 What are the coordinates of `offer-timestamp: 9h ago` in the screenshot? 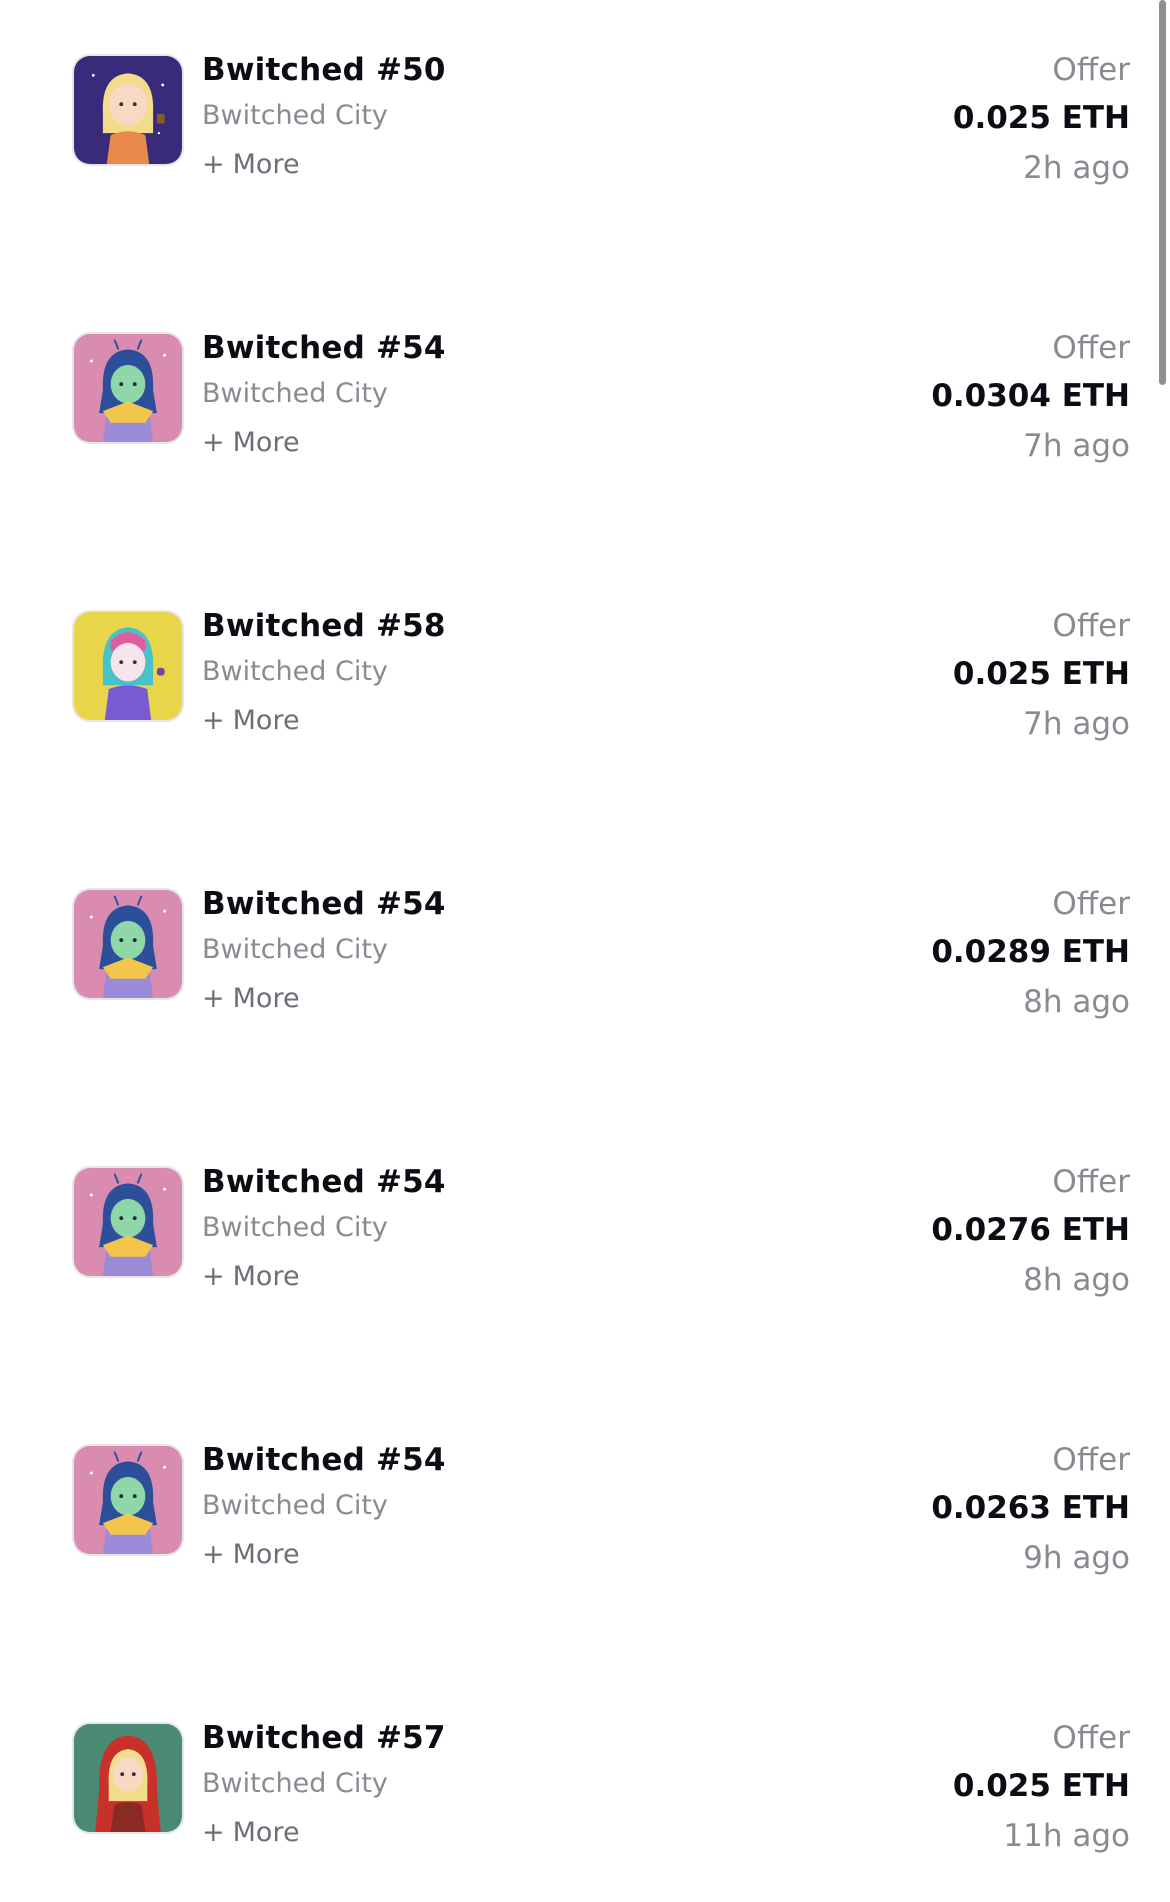 It's located at (1076, 1558).